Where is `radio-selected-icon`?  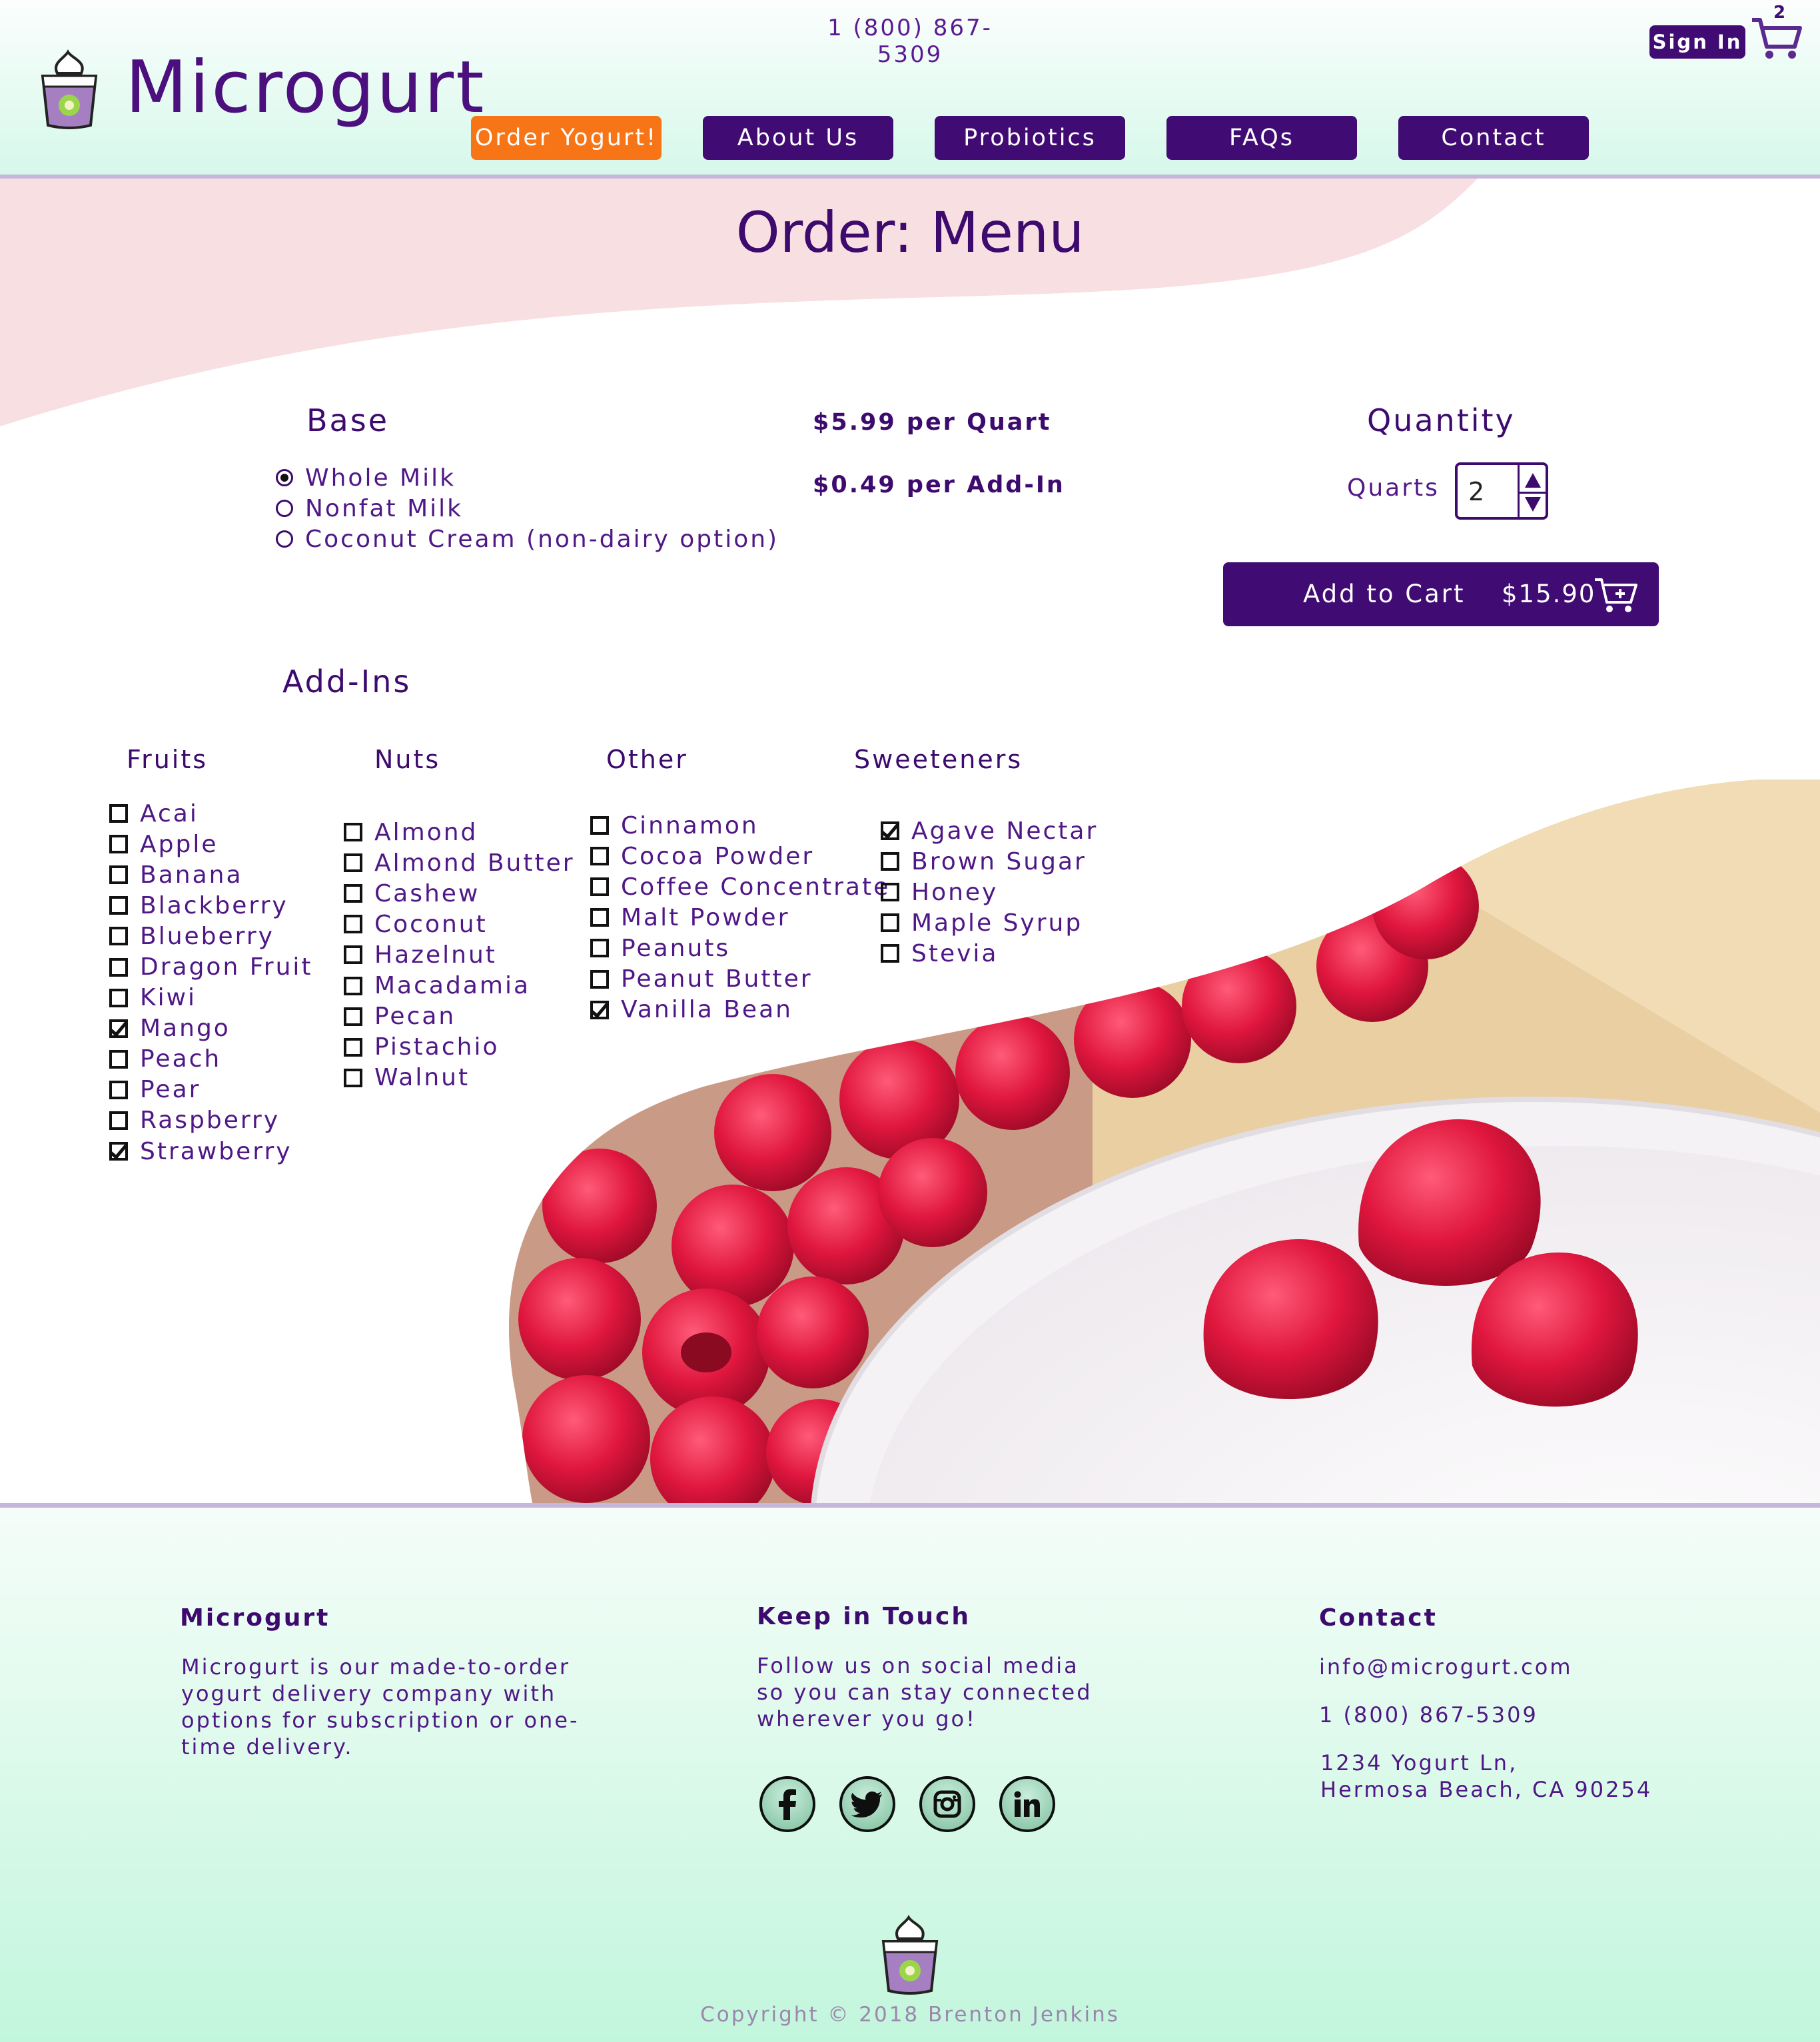 radio-selected-icon is located at coordinates (284, 477).